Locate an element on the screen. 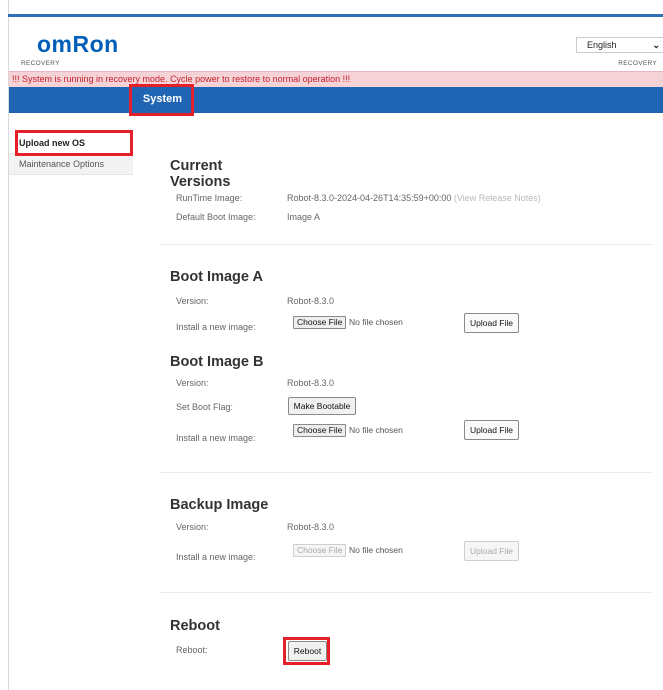 The width and height of the screenshot is (663, 690). runtime-image-label: RunTime Image: is located at coordinates (209, 198).